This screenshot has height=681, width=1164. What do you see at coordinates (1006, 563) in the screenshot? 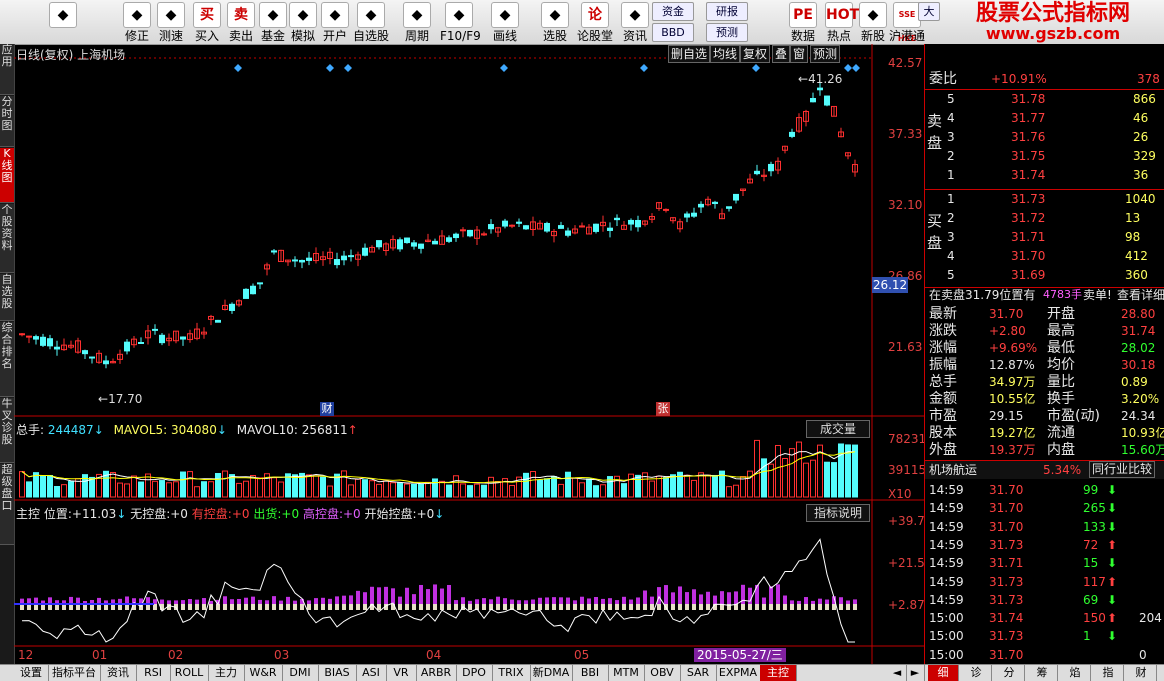
I see `tick-price: 31.71` at bounding box center [1006, 563].